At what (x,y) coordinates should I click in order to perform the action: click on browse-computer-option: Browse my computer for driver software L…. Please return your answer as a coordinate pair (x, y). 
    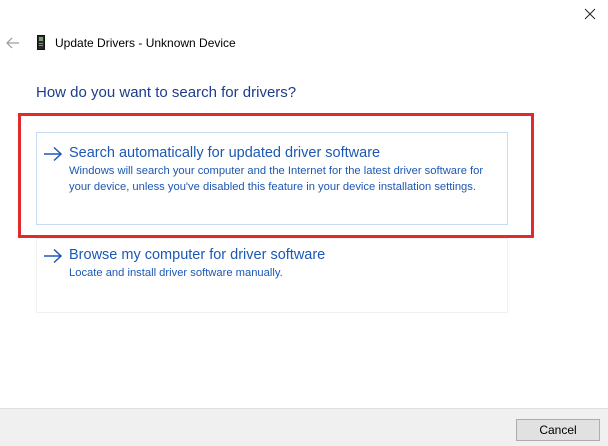
    Looking at the image, I should click on (272, 275).